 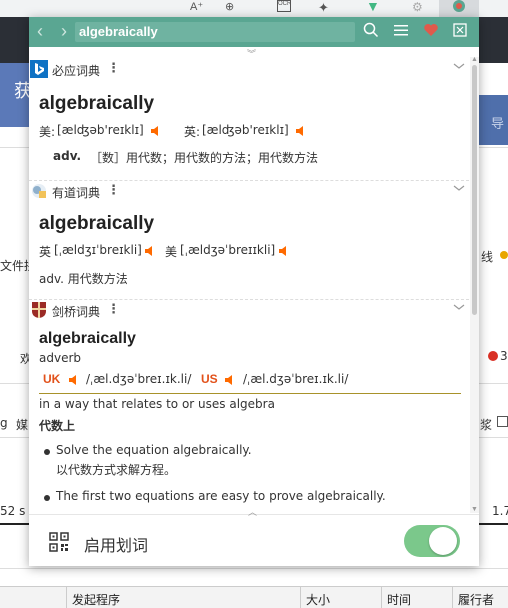 What do you see at coordinates (401, 32) in the screenshot?
I see `menu-icon` at bounding box center [401, 32].